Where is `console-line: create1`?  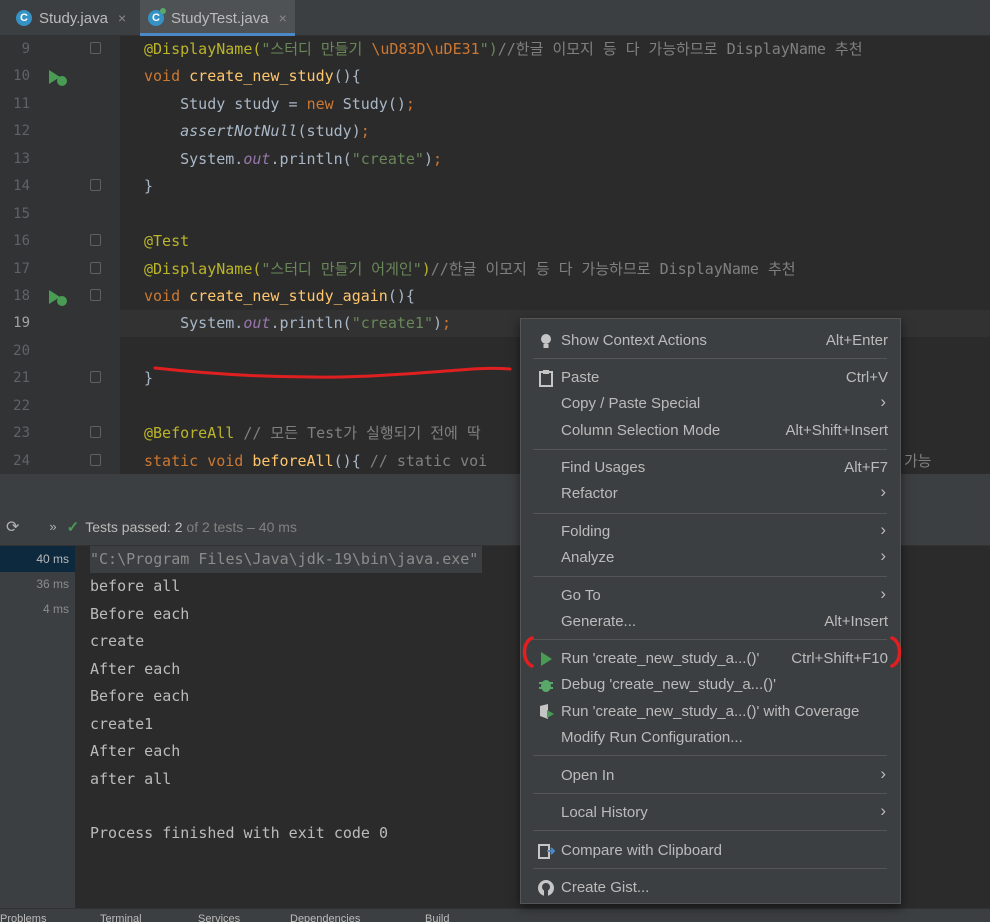
console-line: create1 is located at coordinates (122, 724).